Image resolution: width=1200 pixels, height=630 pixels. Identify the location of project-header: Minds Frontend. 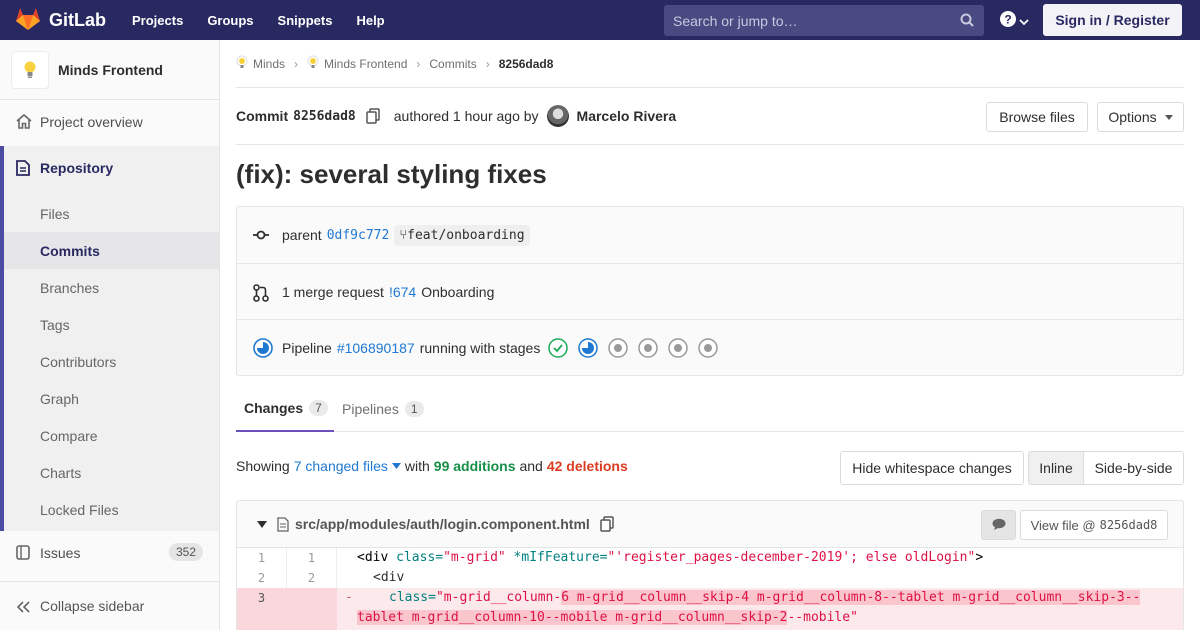
(109, 70).